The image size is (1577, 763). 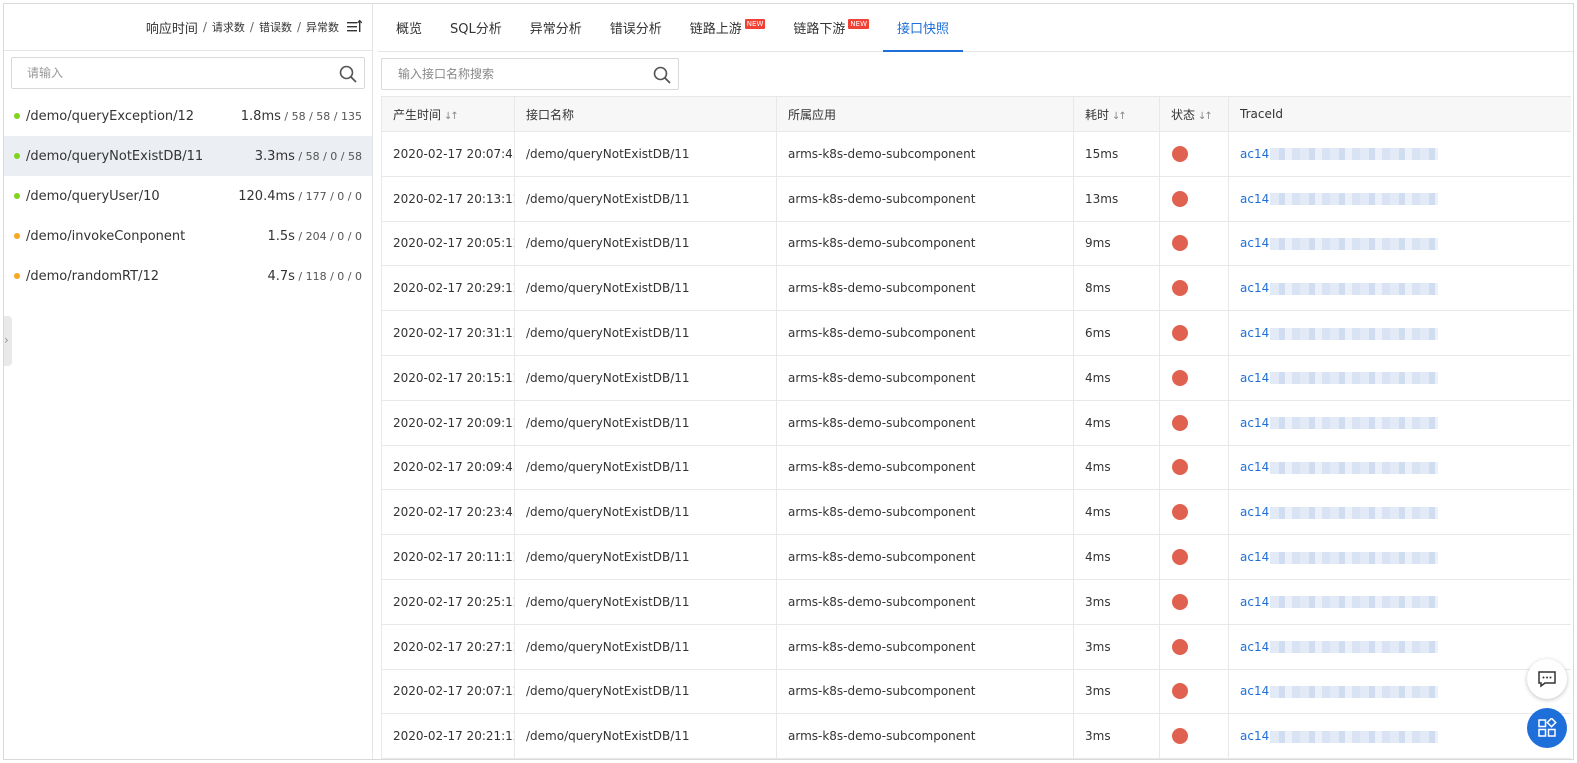 I want to click on metric-requests: 请求数, so click(x=228, y=27).